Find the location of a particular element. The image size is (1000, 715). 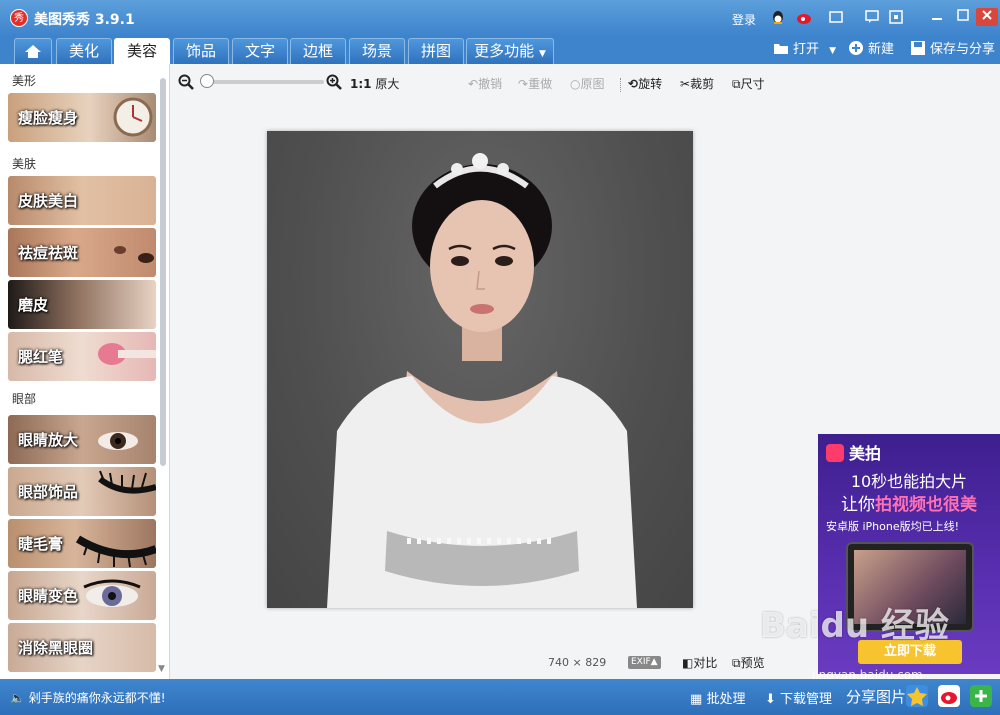

tab-home is located at coordinates (33, 51).